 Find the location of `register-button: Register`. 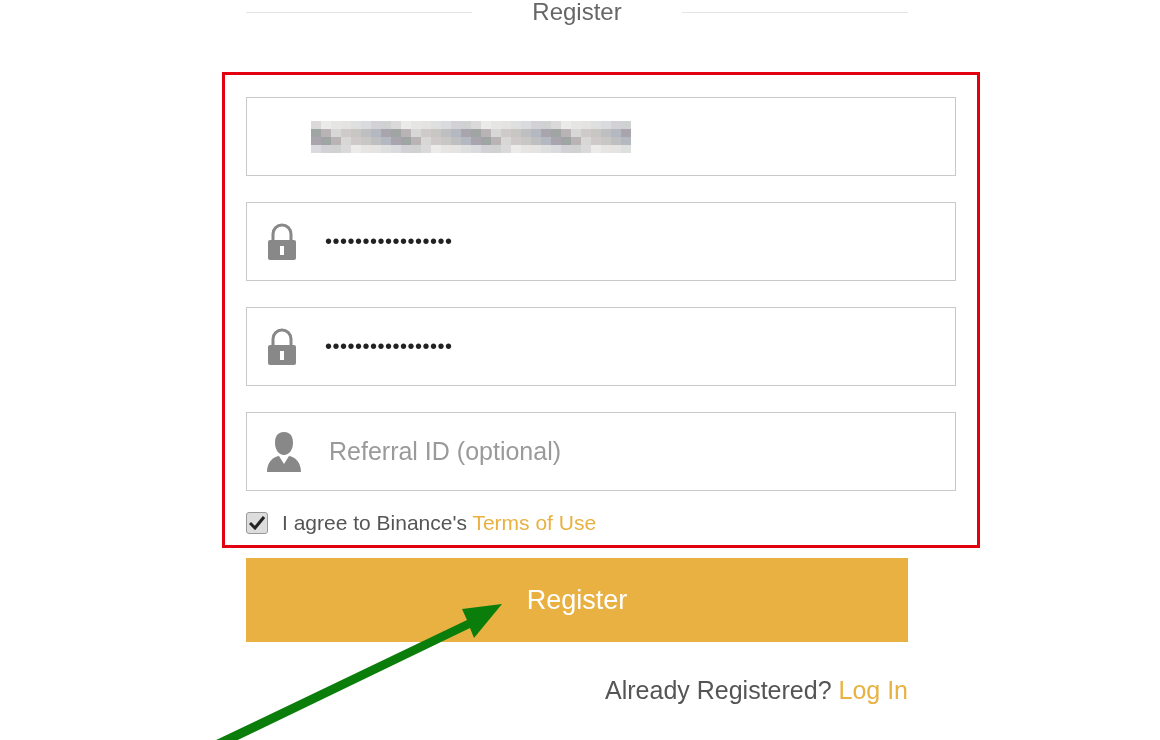

register-button: Register is located at coordinates (577, 600).